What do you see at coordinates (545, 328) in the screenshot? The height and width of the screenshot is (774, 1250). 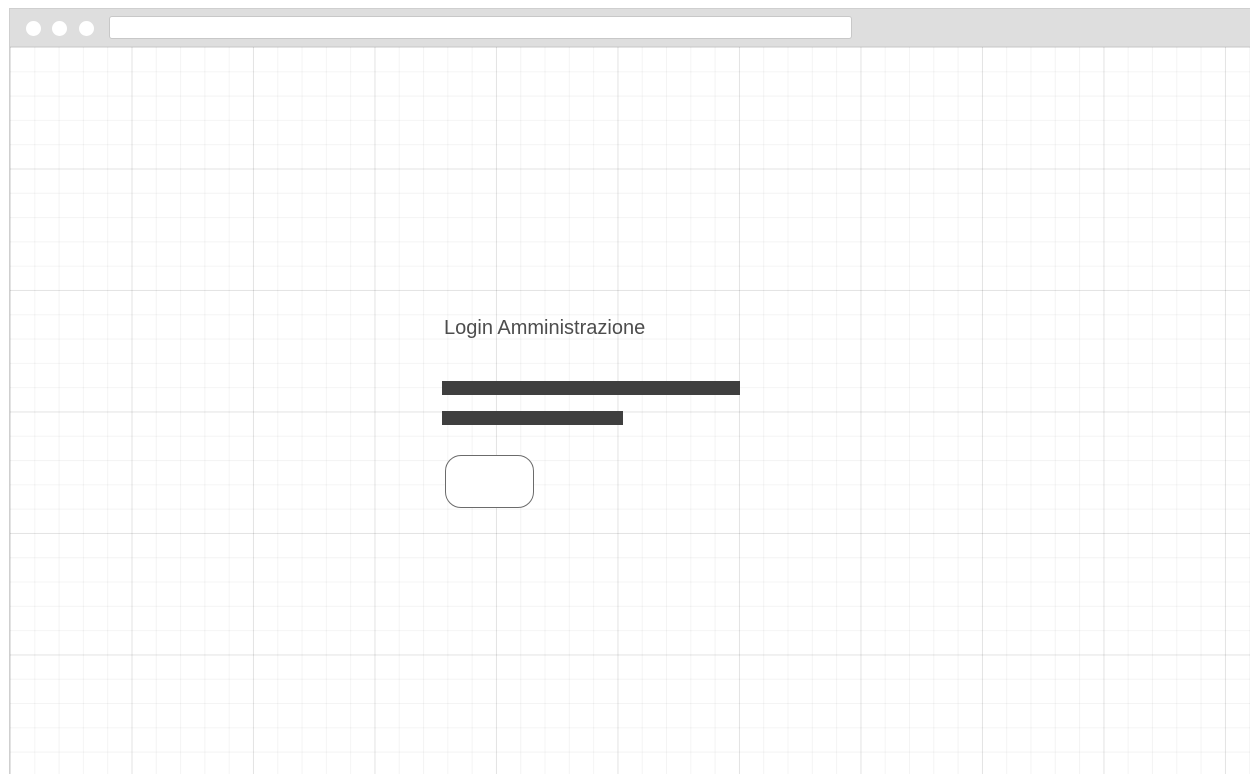 I see `page-title: Login Amministrazione` at bounding box center [545, 328].